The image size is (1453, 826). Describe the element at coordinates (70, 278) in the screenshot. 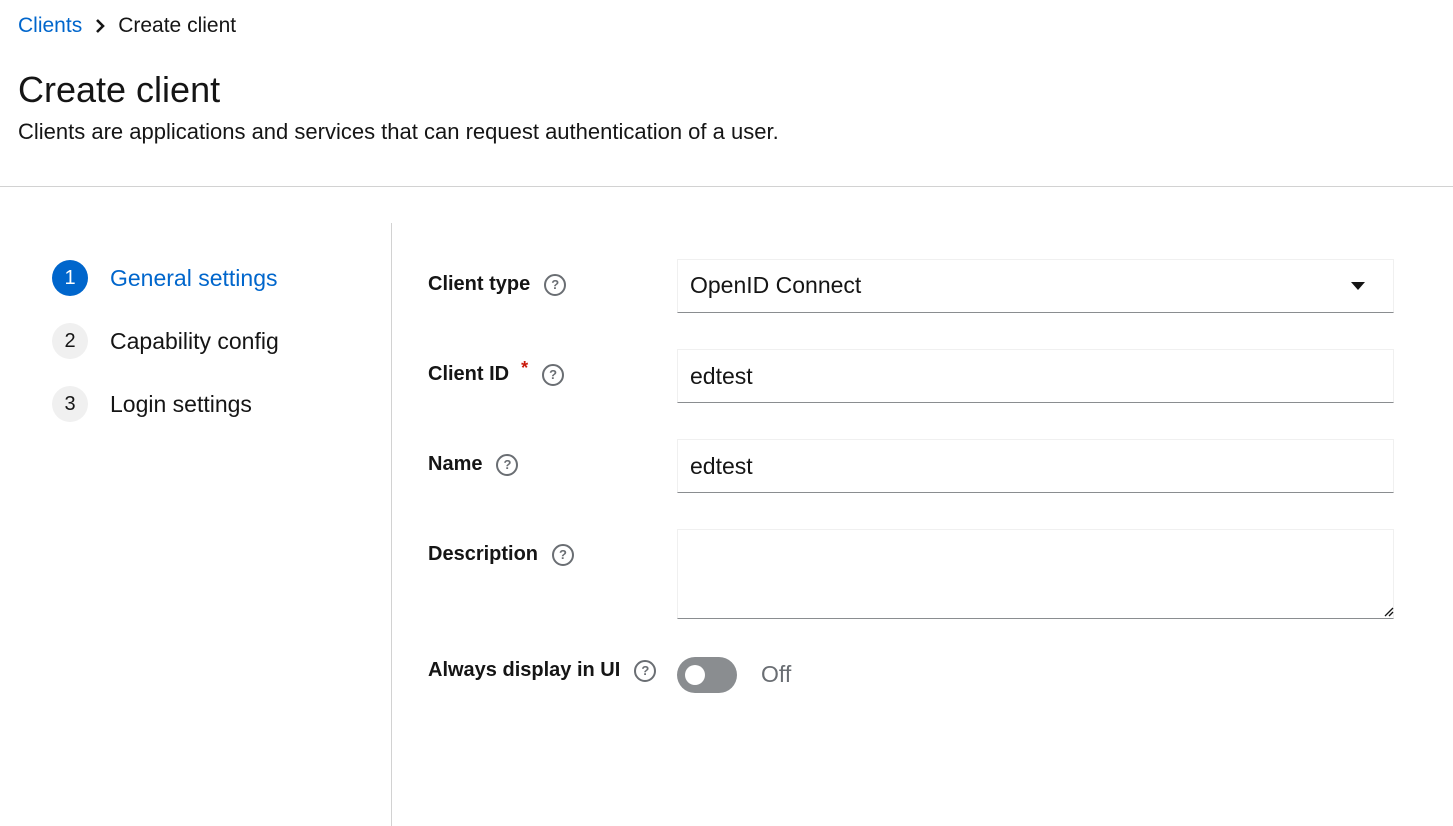

I see `step-number: 1` at that location.